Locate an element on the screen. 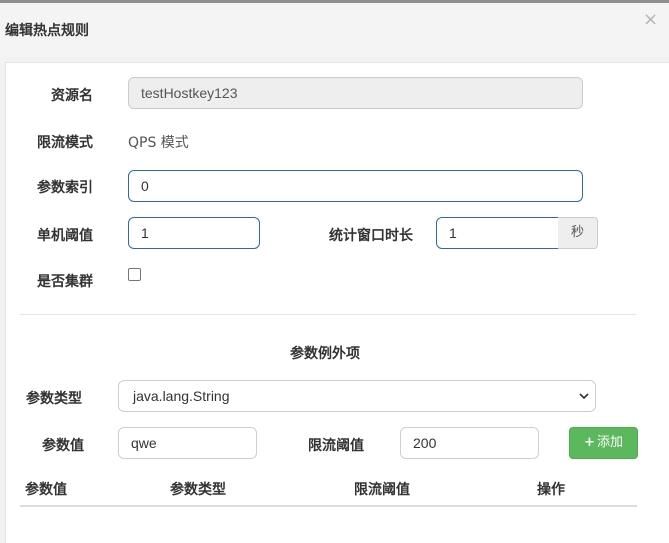 The image size is (669, 543). plus-icon: + is located at coordinates (589, 442).